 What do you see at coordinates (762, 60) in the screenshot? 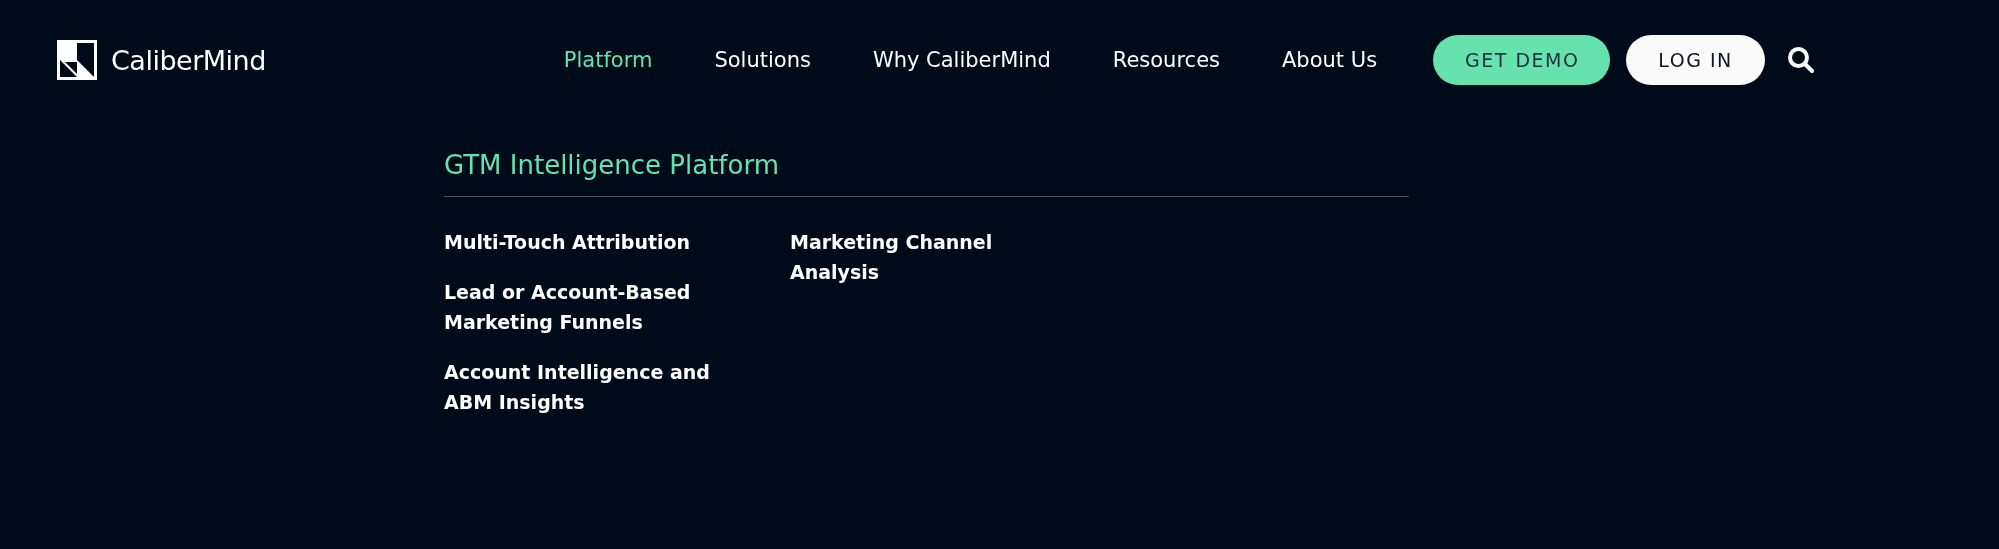
I see `nav-item: Solutions` at bounding box center [762, 60].